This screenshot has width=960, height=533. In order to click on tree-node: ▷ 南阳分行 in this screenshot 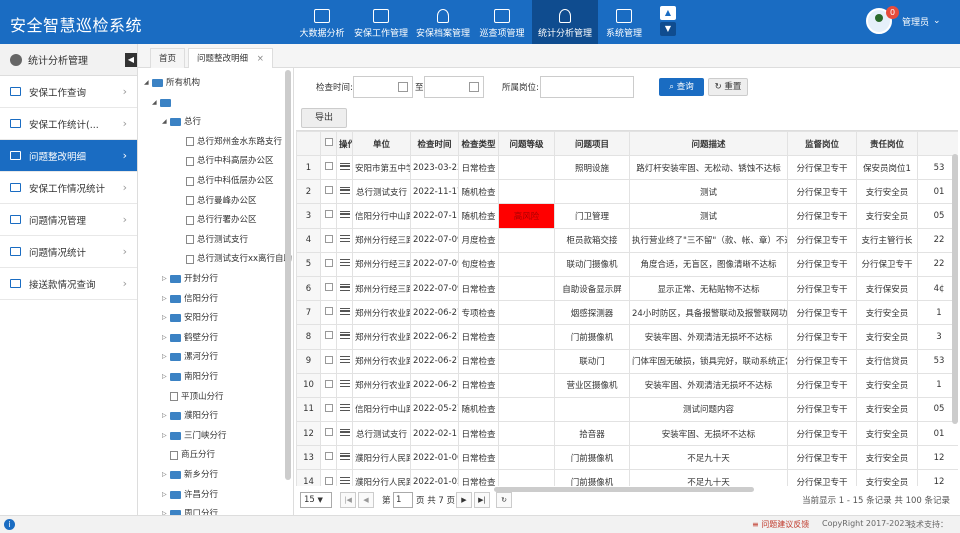, I will do `click(190, 377)`.